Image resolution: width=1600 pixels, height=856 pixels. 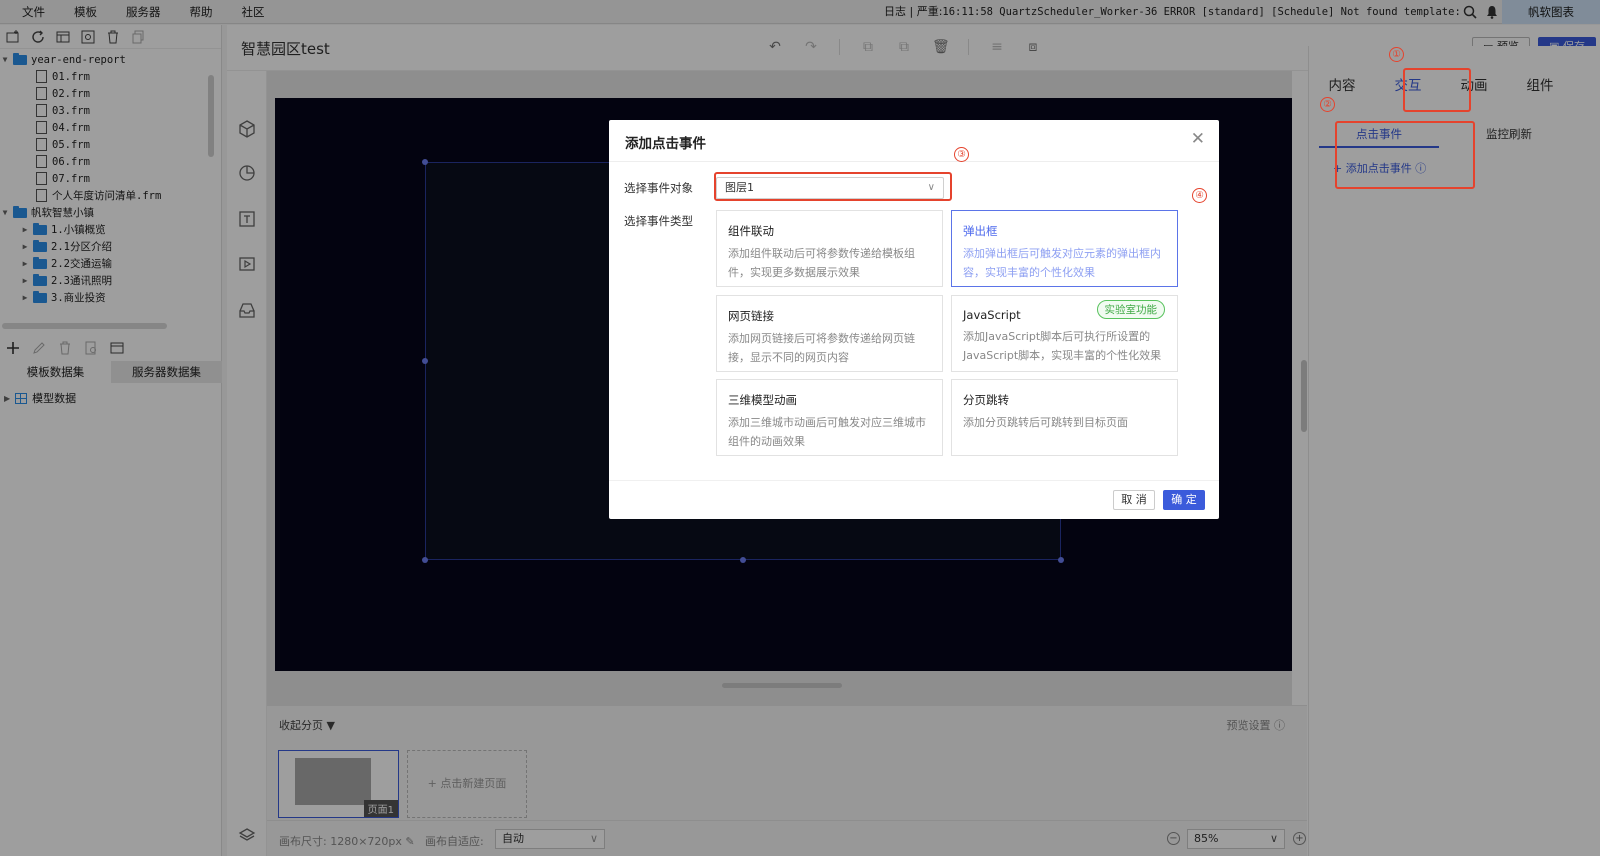 I want to click on annotation-step-3: ③, so click(x=961, y=154).